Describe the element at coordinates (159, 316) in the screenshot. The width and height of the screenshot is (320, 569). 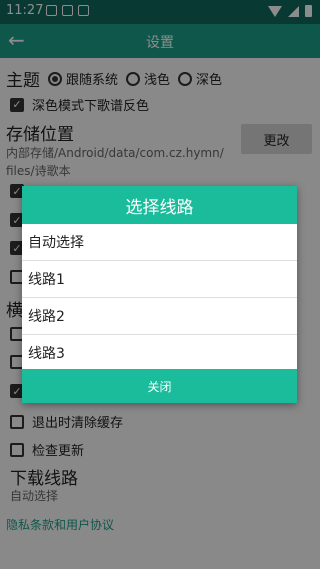
I see `route-option-2: 线路2` at that location.